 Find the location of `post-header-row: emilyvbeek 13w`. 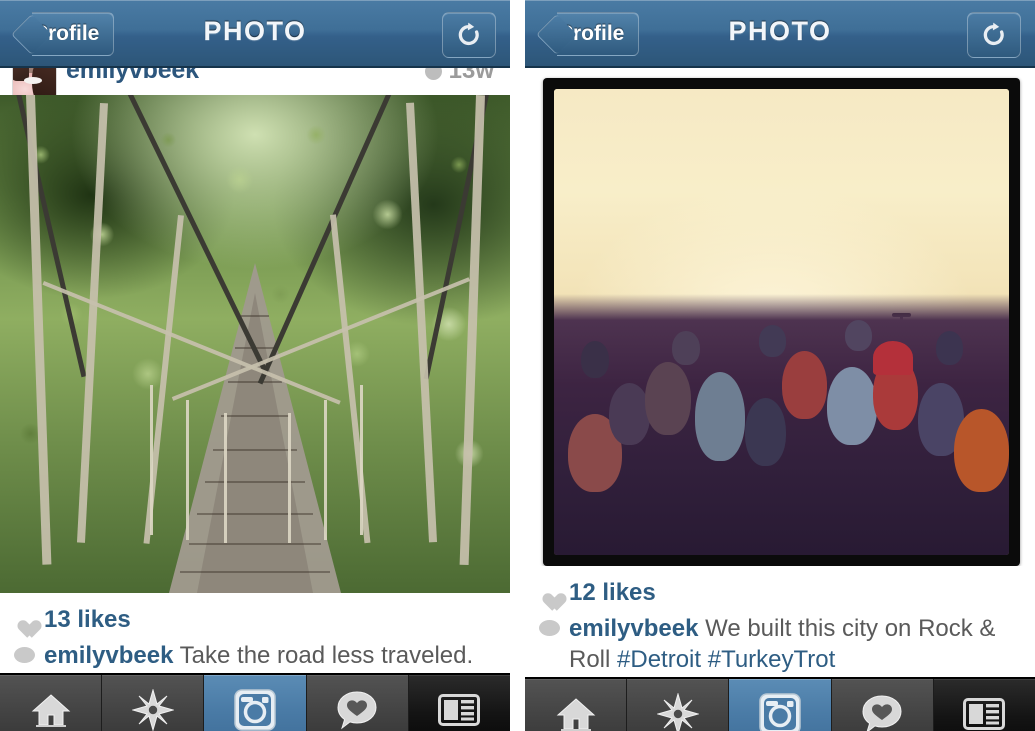

post-header-row: emilyvbeek 13w is located at coordinates (255, 81).